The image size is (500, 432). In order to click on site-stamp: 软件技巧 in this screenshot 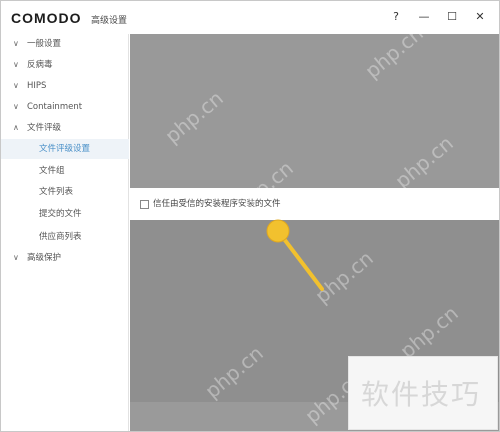, I will do `click(423, 393)`.